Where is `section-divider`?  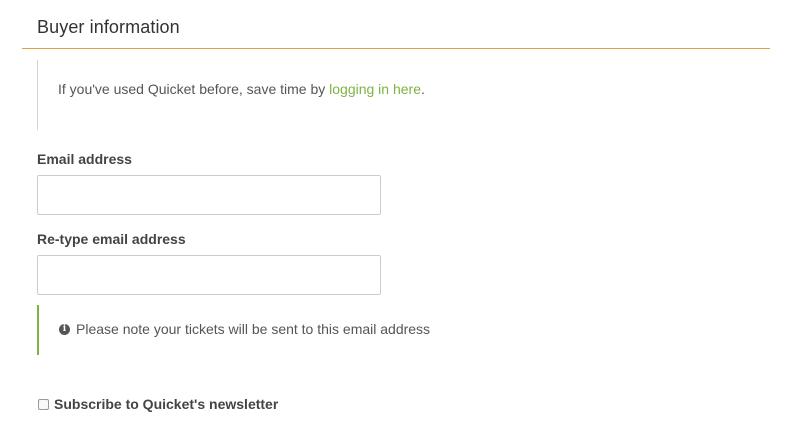 section-divider is located at coordinates (396, 48).